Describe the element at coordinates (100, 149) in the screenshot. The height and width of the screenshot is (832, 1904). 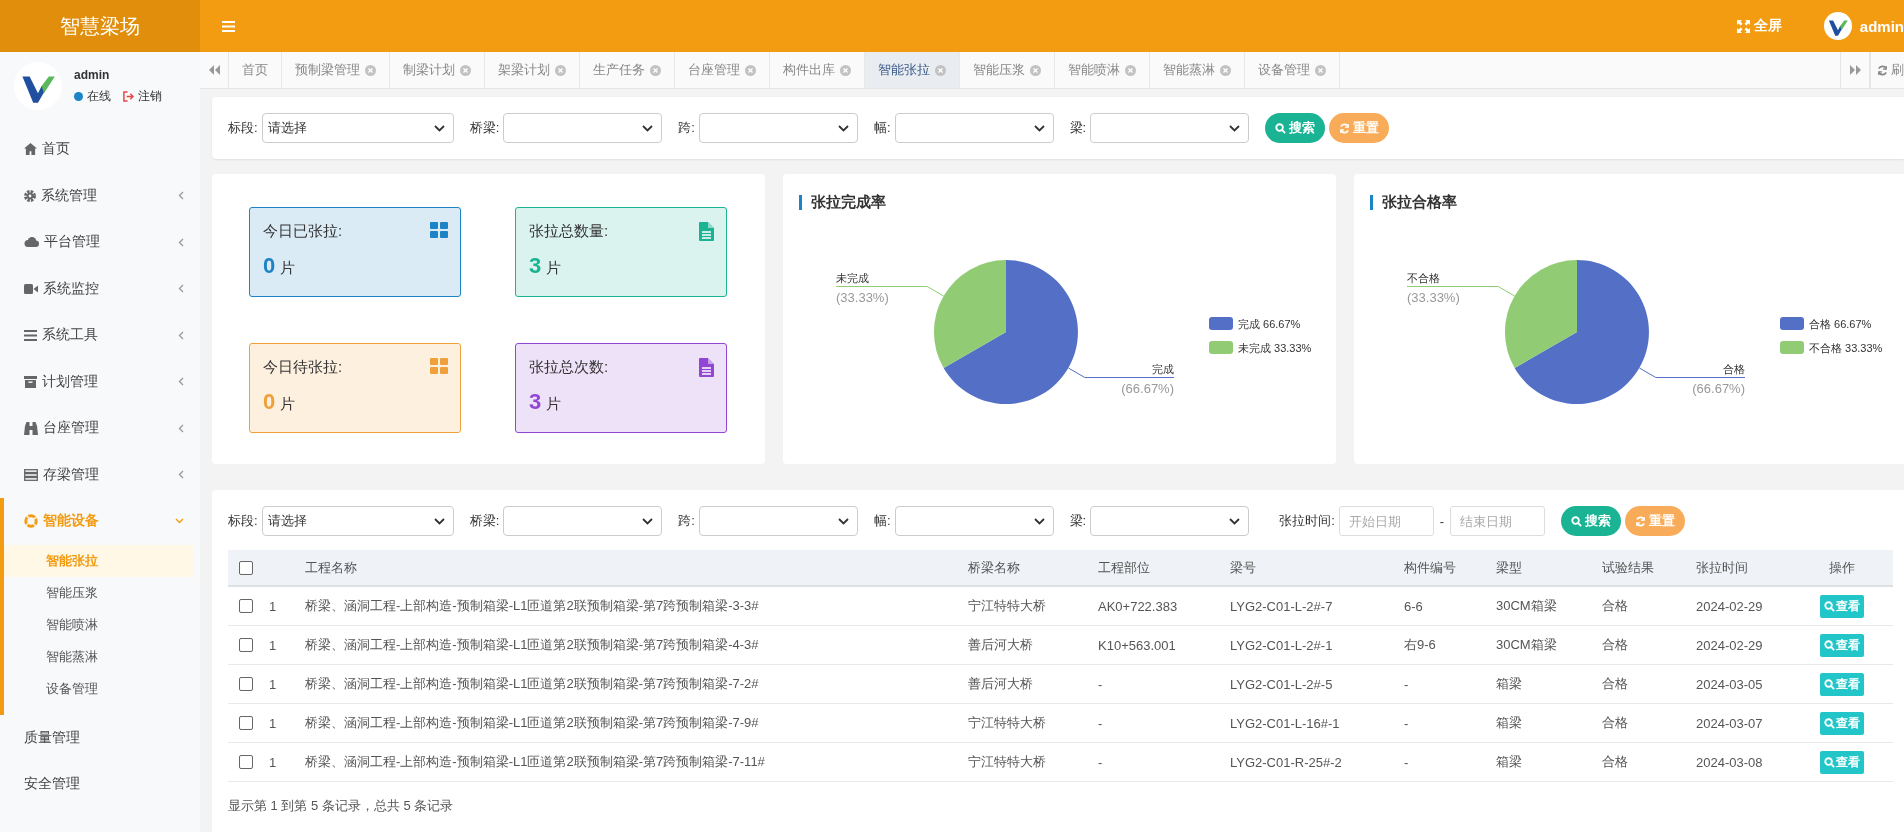
I see `sidebar-item: 首页` at that location.